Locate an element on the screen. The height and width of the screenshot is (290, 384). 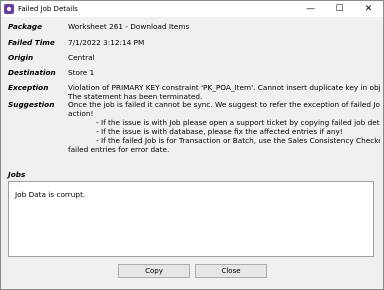
origin-value: Central is located at coordinates (81, 57).